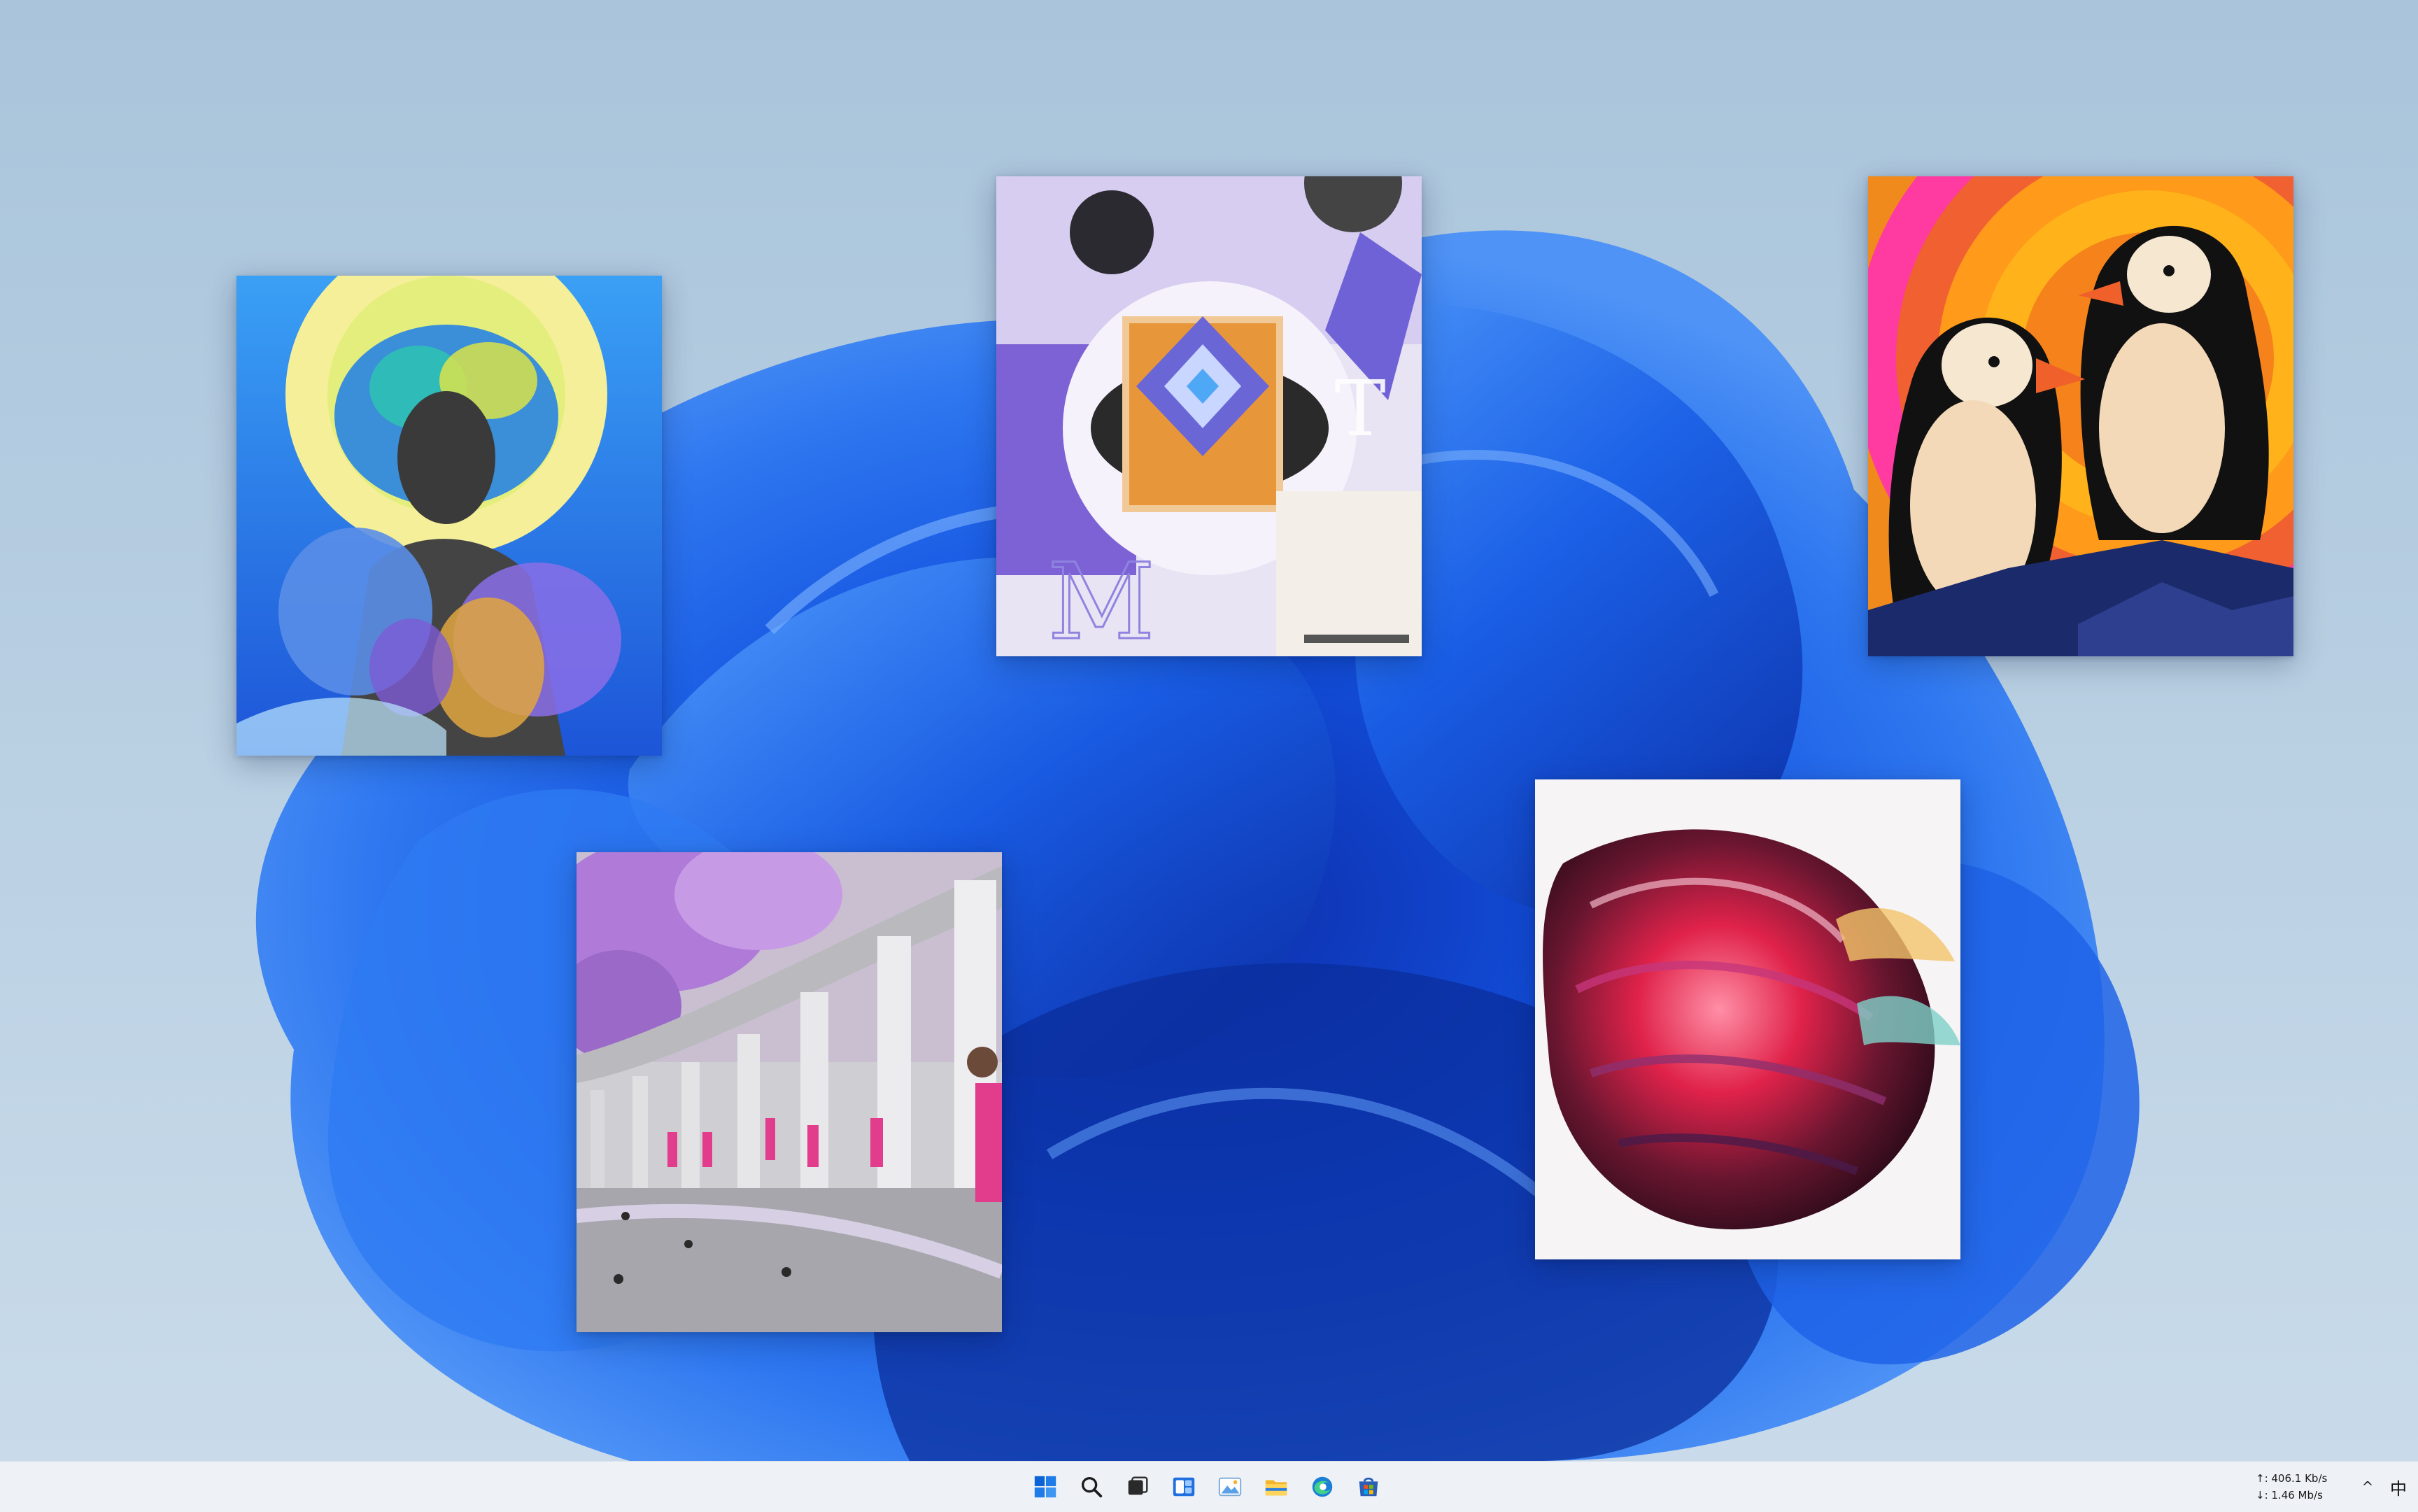  I want to click on glass-rose-image, so click(1747, 1019).